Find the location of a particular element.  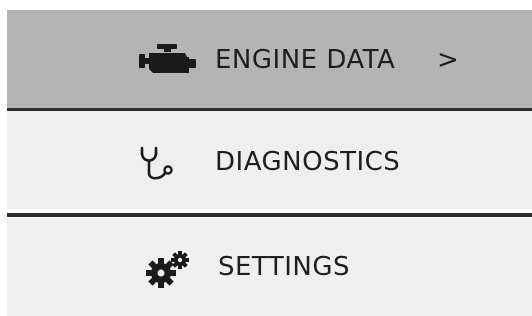

menu-item-label: SETTINGS is located at coordinates (284, 267).